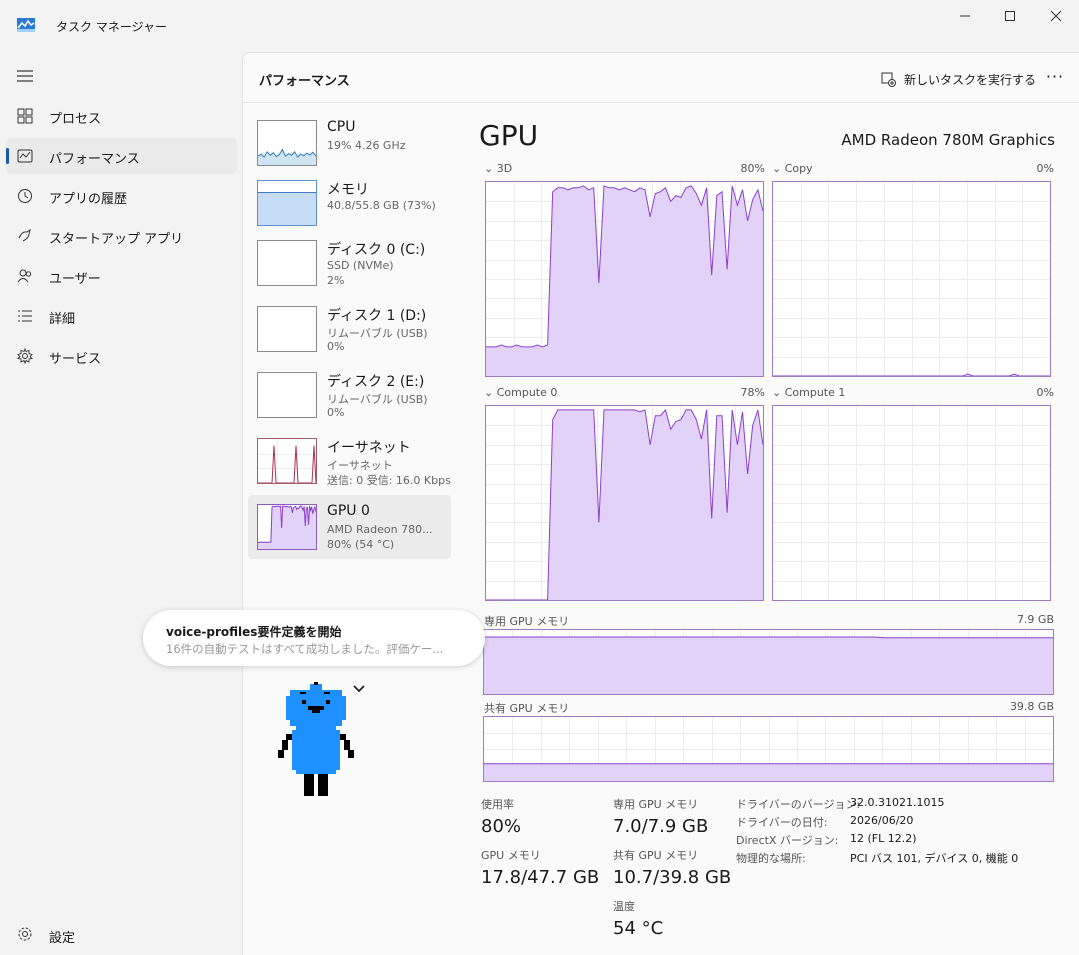  What do you see at coordinates (26, 25) in the screenshot?
I see `task-manager-app-icon` at bounding box center [26, 25].